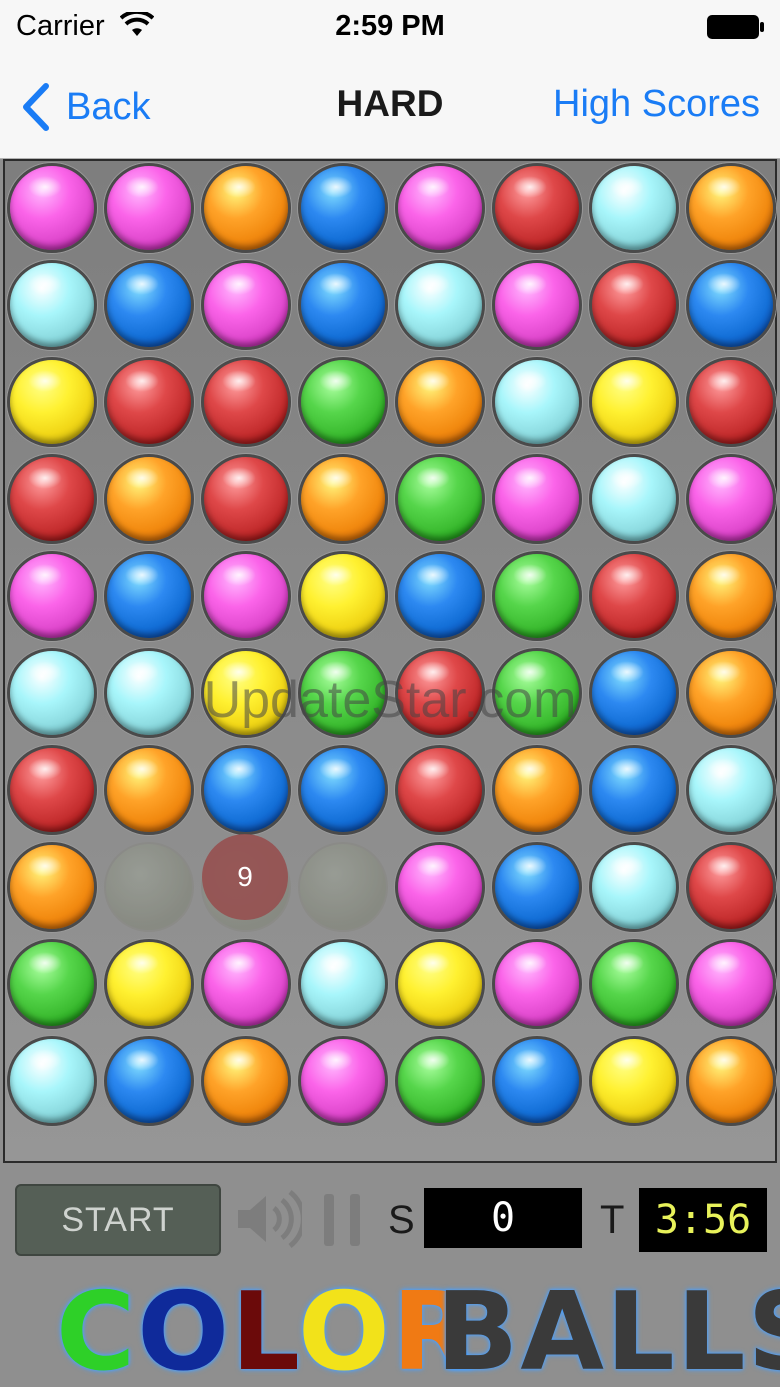  Describe the element at coordinates (608, 1328) in the screenshot. I see `logo-balls-word: BALLS` at that location.